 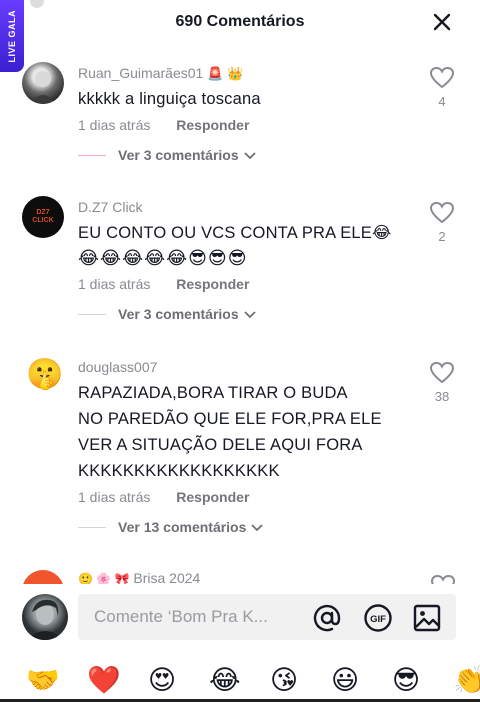 I want to click on close-icon, so click(x=442, y=22).